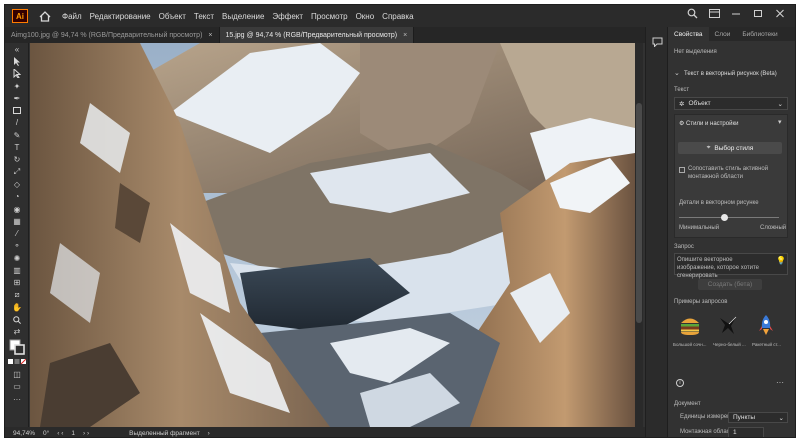 Image resolution: width=800 pixels, height=442 pixels. What do you see at coordinates (728, 325) in the screenshot?
I see `example-bird-thumb` at bounding box center [728, 325].